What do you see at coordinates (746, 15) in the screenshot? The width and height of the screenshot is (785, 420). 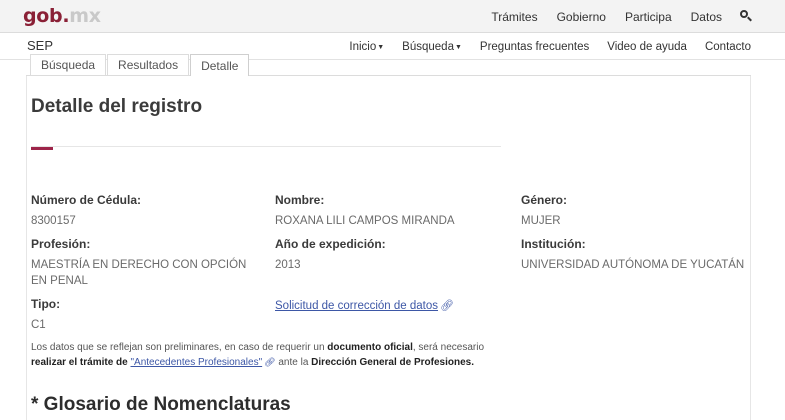 I see `search-icon` at bounding box center [746, 15].